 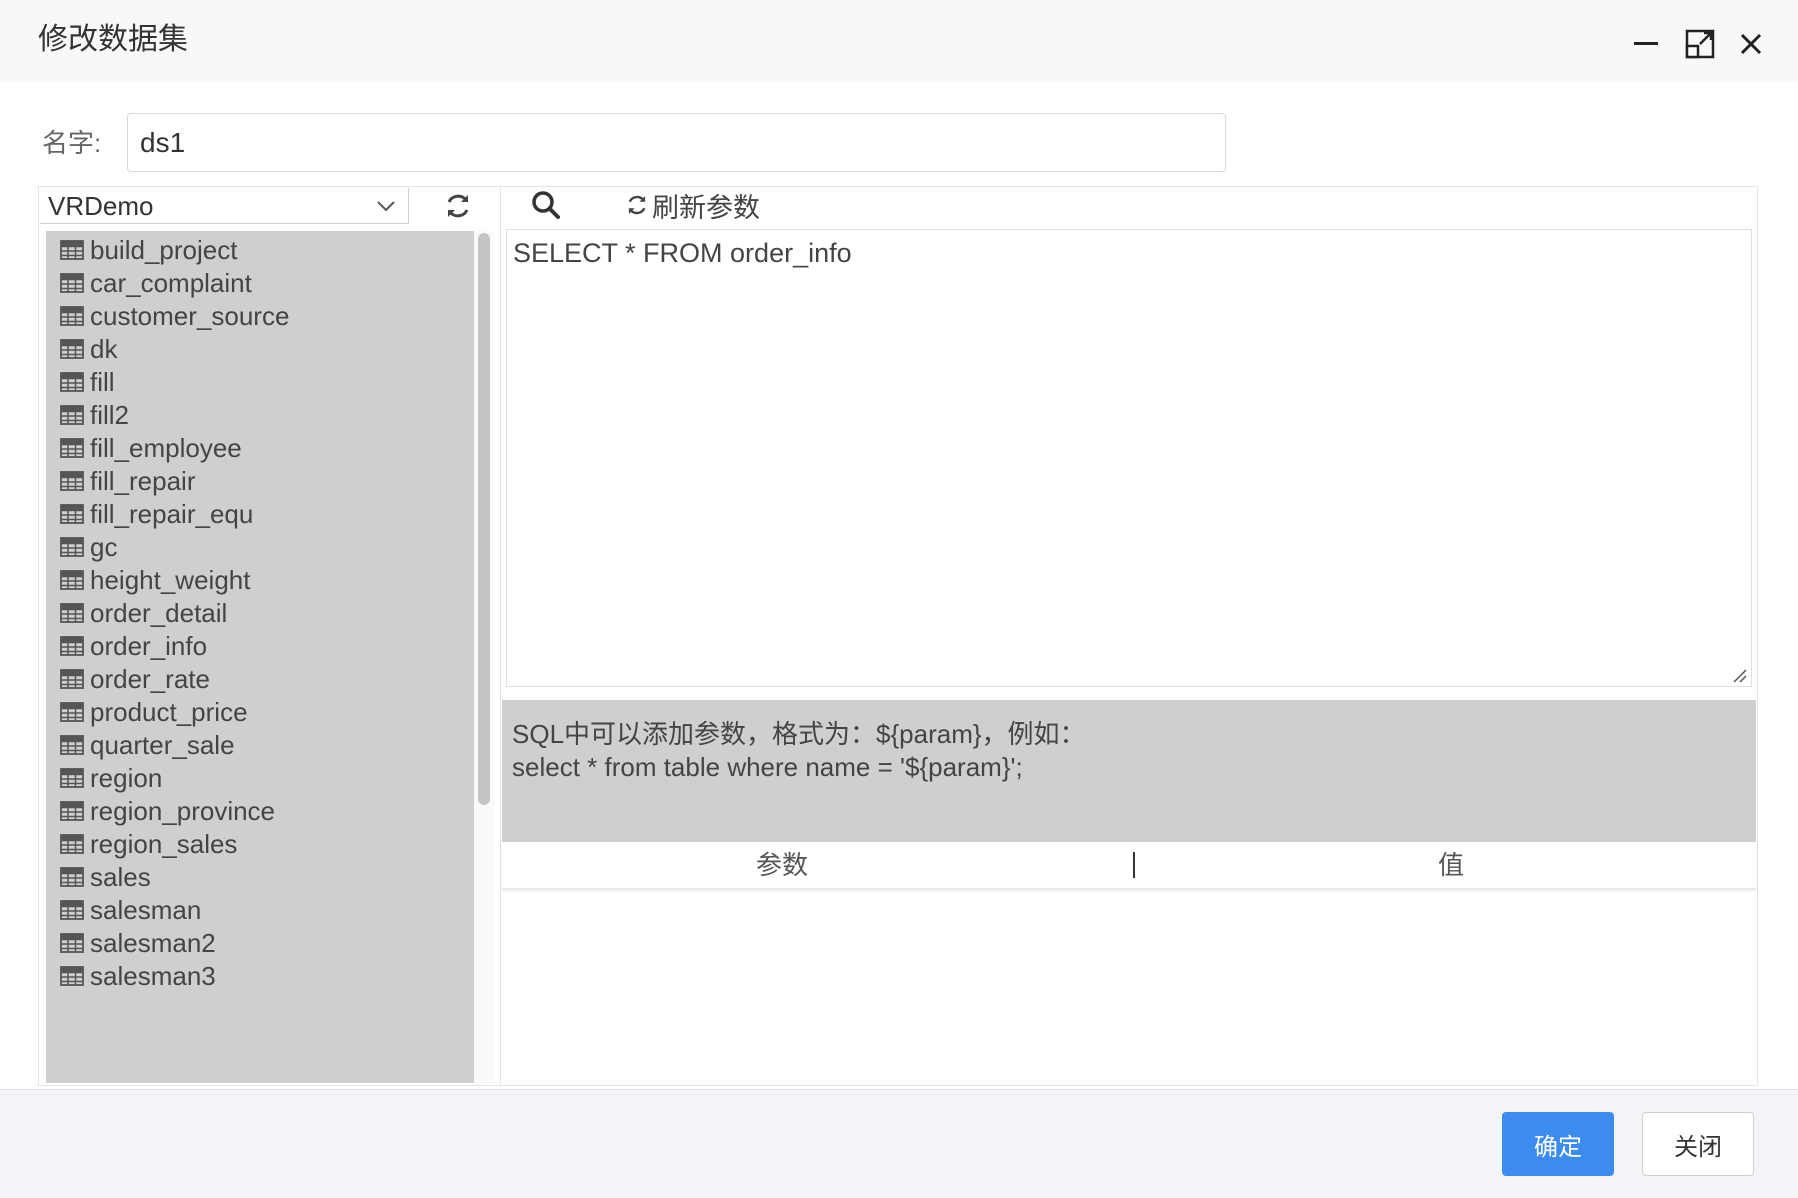 What do you see at coordinates (676, 142) in the screenshot?
I see `name-input` at bounding box center [676, 142].